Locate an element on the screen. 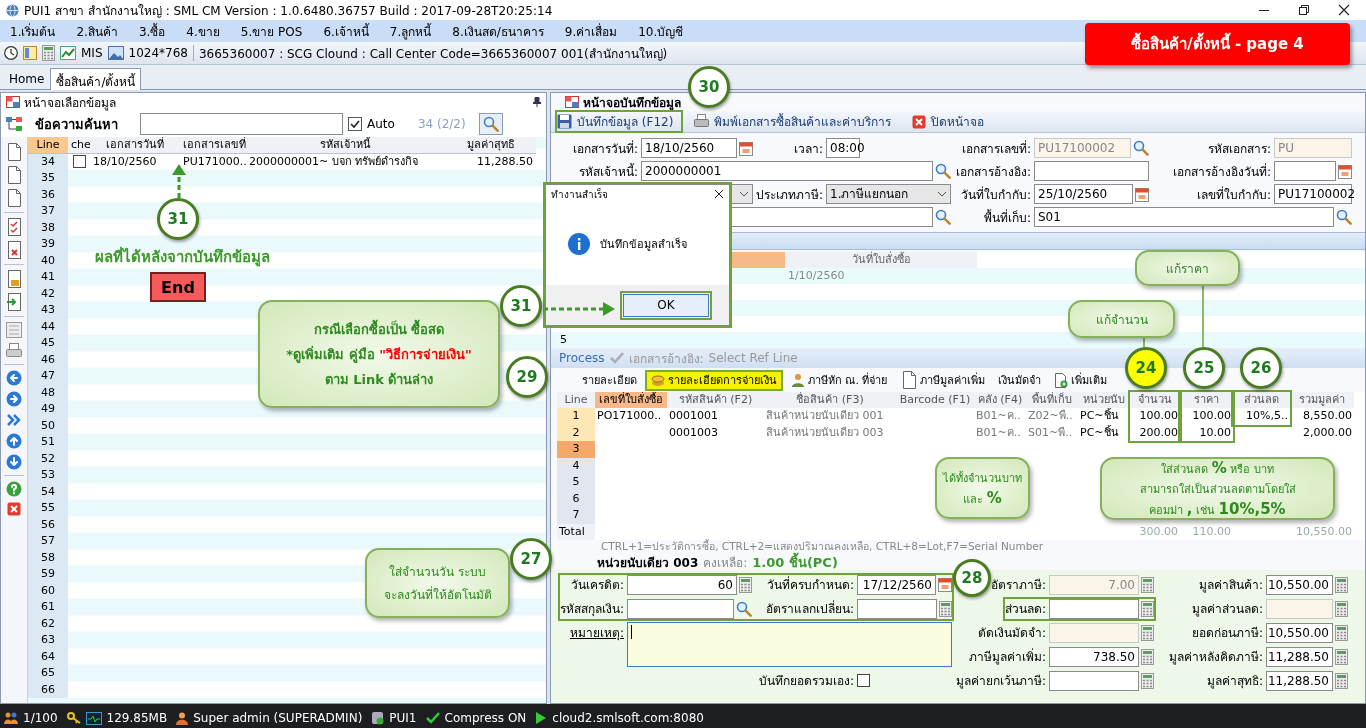 The width and height of the screenshot is (1366, 728). ok-button: OK is located at coordinates (666, 305).